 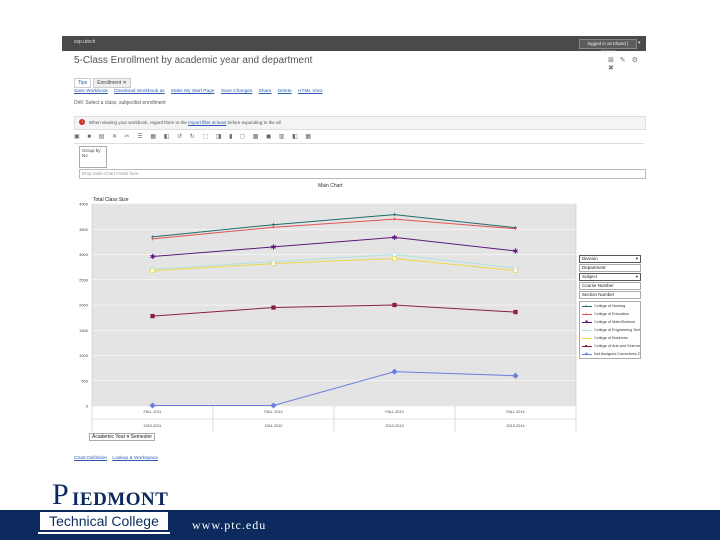 I want to click on legend-marker: ◇, so click(x=587, y=329).